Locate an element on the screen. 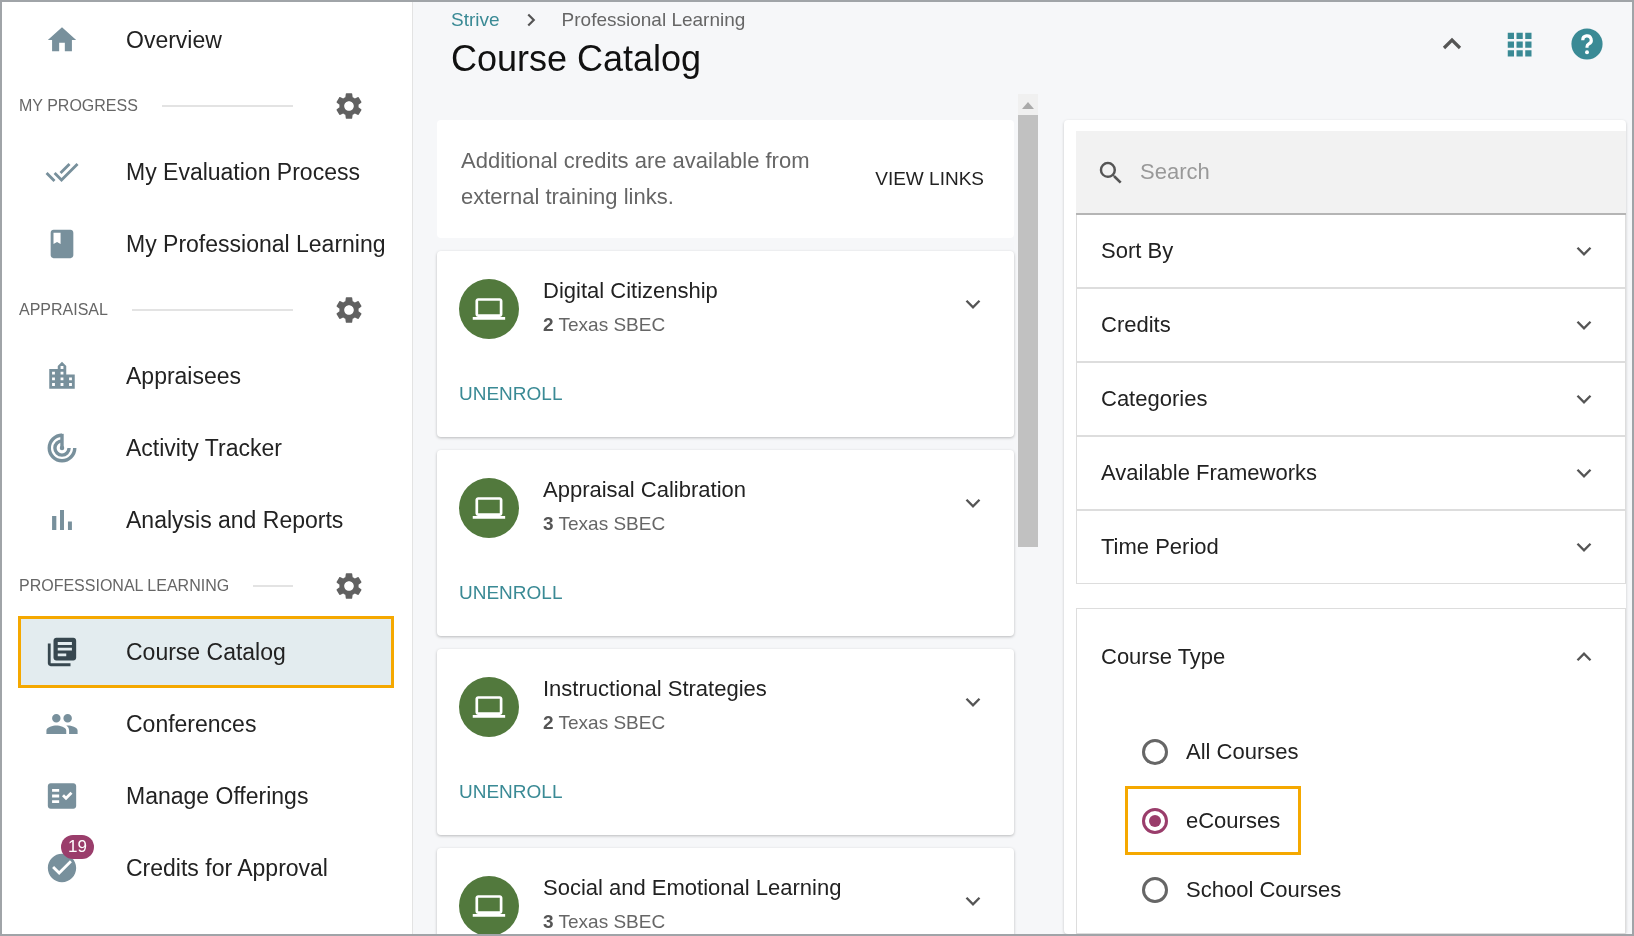 The width and height of the screenshot is (1634, 936). nav-item: Appraisees is located at coordinates (206, 376).